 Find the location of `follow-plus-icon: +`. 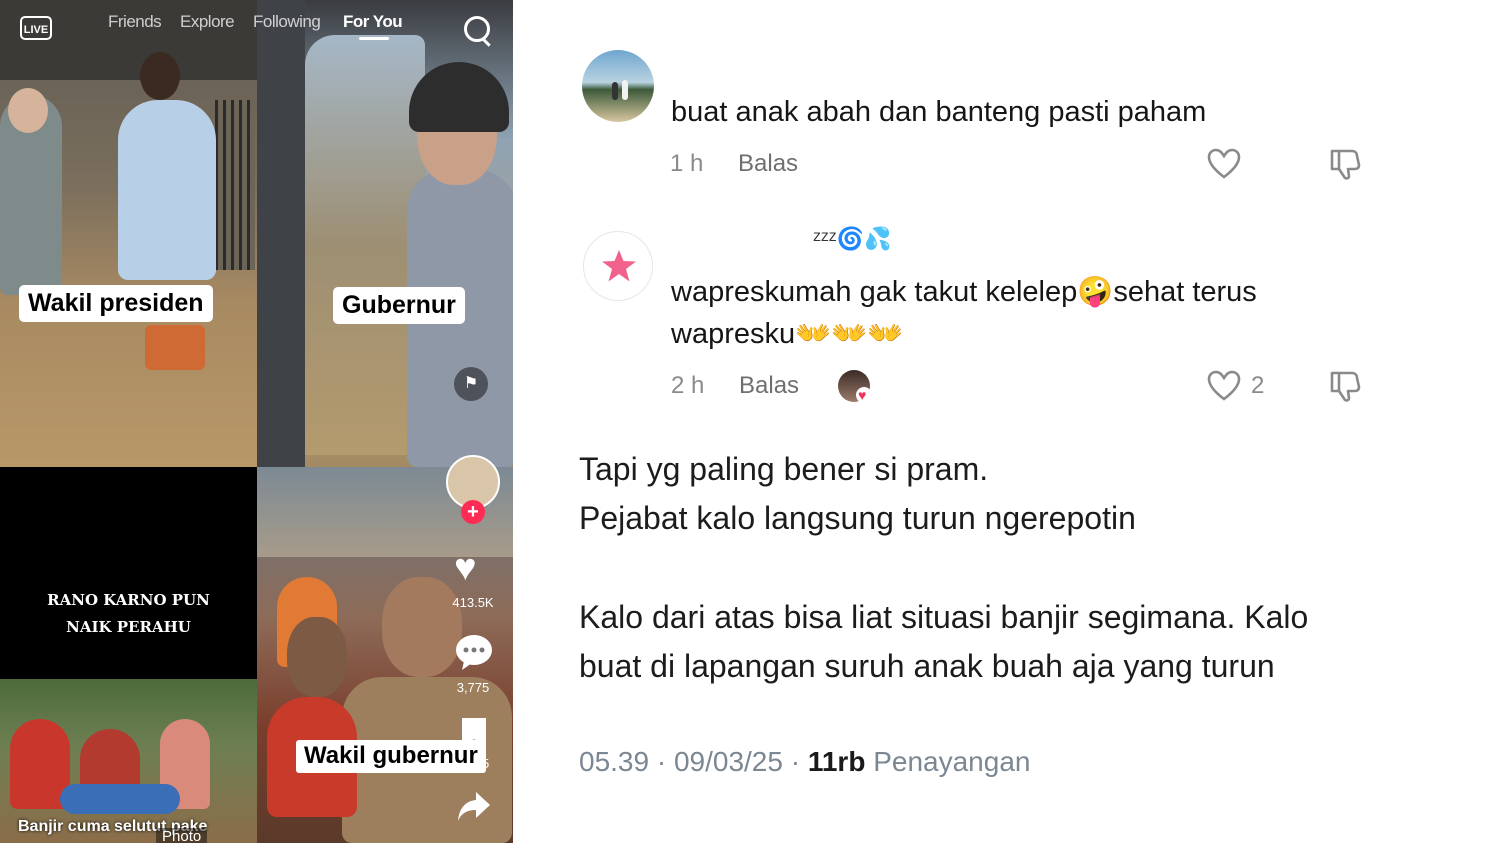

follow-plus-icon: + is located at coordinates (473, 512).